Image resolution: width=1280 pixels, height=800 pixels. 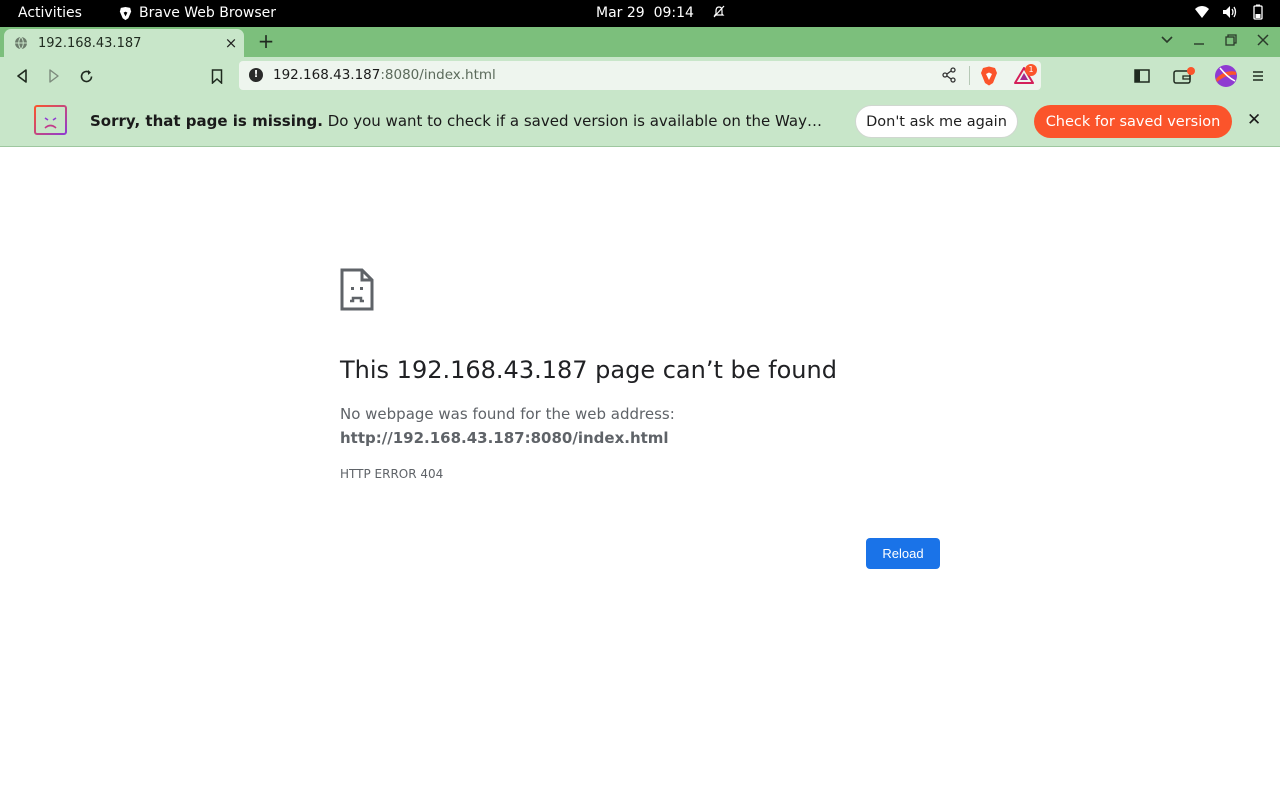 What do you see at coordinates (125, 13) in the screenshot?
I see `brave-lion-icon` at bounding box center [125, 13].